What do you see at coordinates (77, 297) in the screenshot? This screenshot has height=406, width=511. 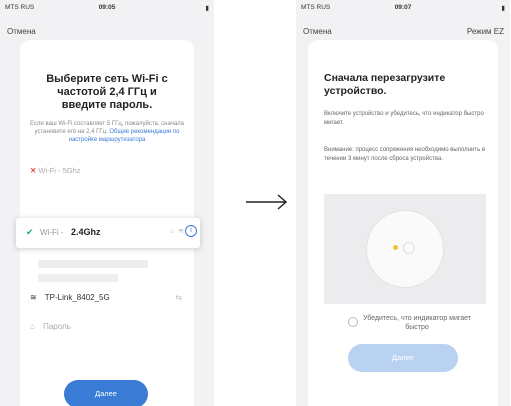 I see `network-name: TP-Link_8402_5G` at bounding box center [77, 297].